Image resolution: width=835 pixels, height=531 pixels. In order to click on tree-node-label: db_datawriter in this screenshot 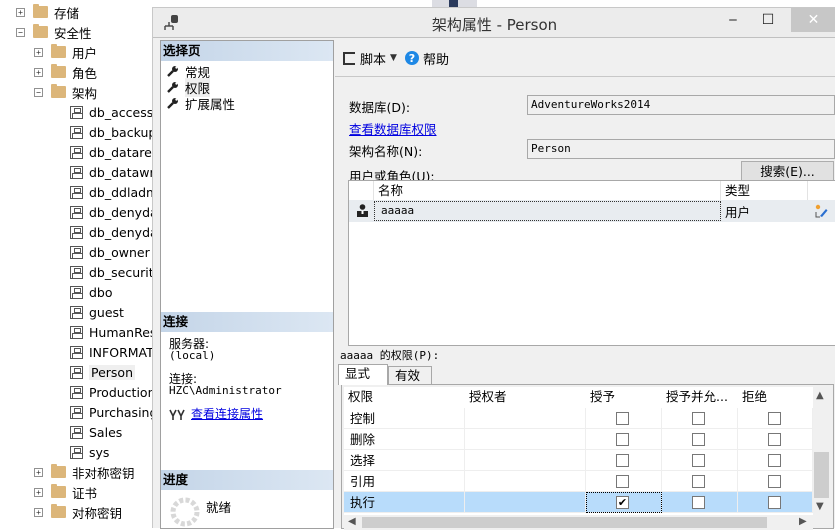, I will do `click(120, 172)`.